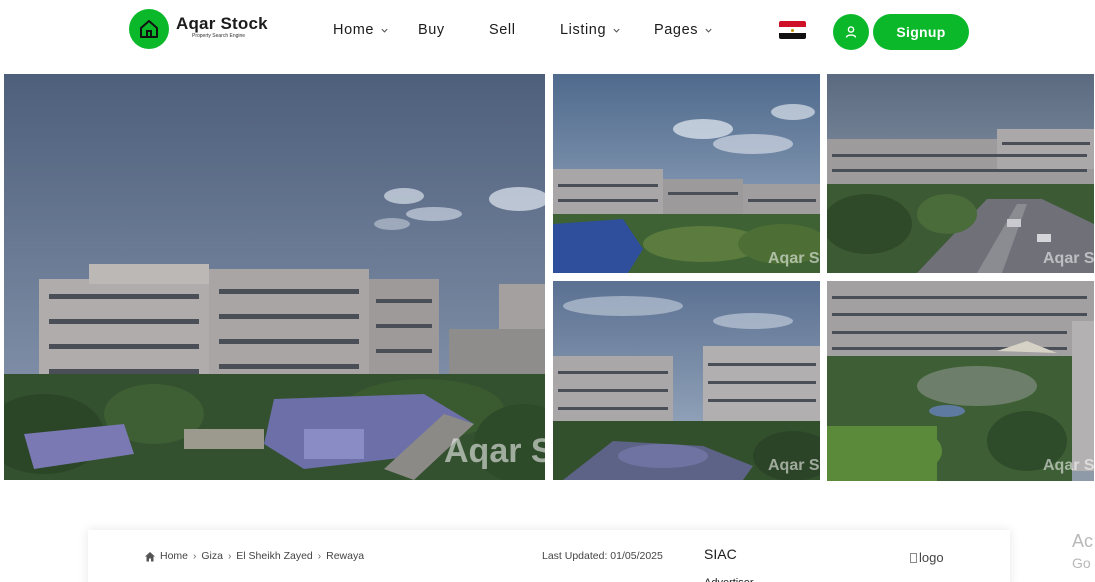  Describe the element at coordinates (1082, 552) in the screenshot. I see `windows-activation-watermark: Ac Go` at that location.